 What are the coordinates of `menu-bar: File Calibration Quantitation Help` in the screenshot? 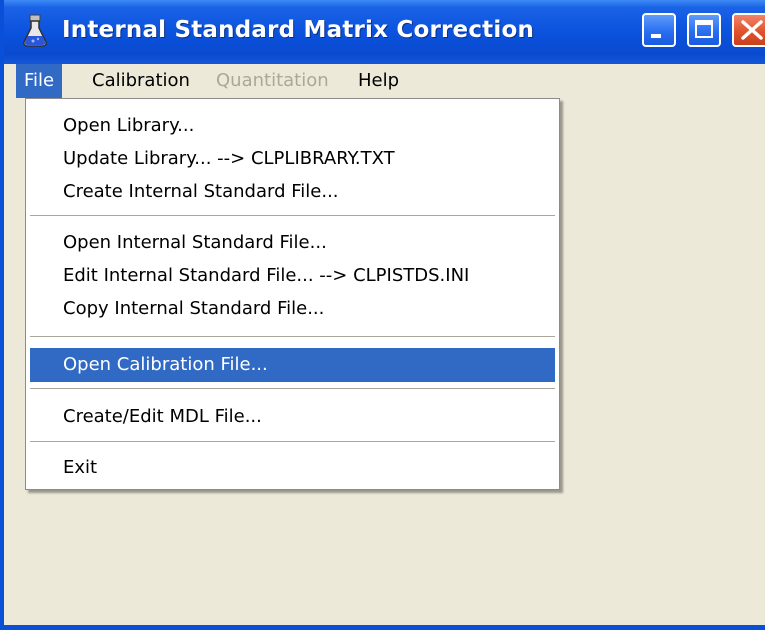 It's located at (384, 81).